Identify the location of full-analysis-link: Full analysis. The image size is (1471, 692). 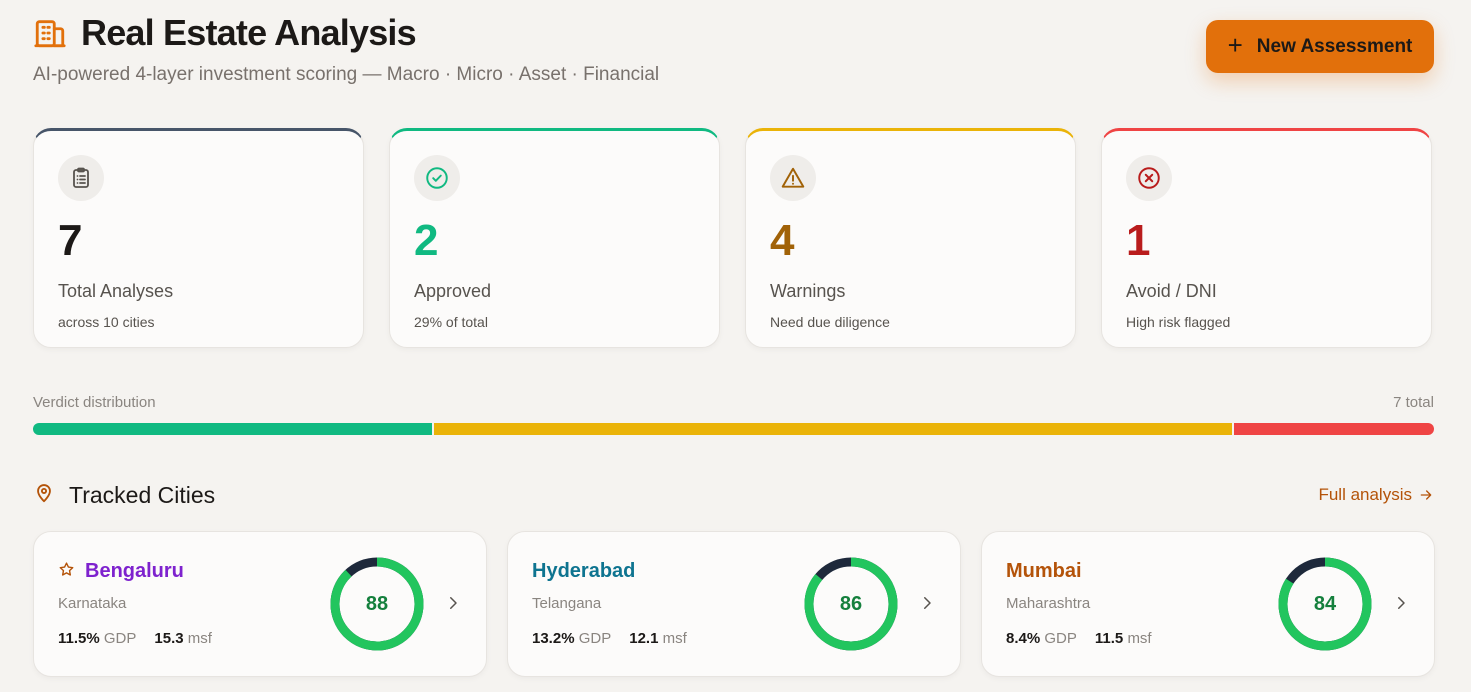
(1376, 495).